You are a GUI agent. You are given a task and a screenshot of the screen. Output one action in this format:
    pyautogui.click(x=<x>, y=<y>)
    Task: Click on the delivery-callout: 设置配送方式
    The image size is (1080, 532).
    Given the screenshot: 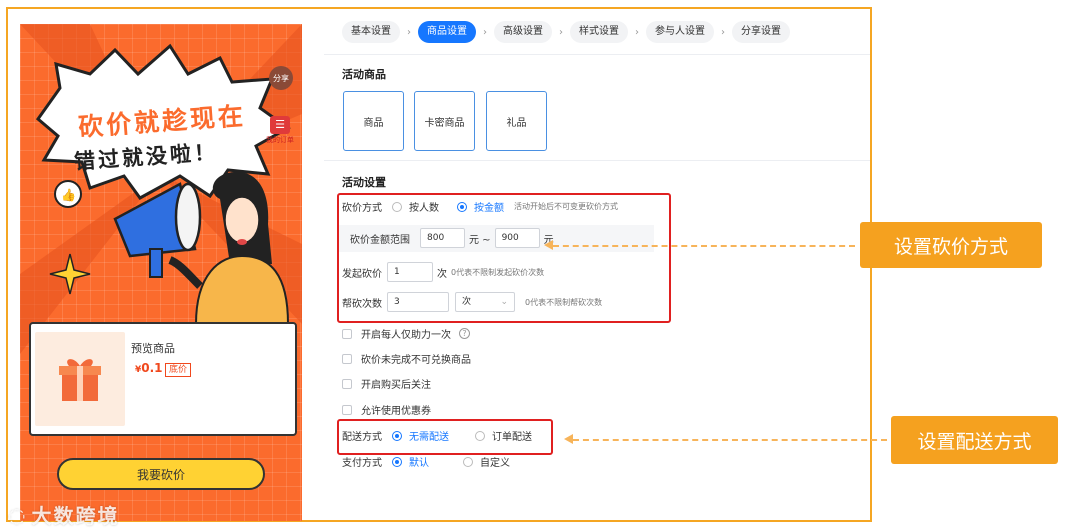 What is the action you would take?
    pyautogui.click(x=974, y=440)
    